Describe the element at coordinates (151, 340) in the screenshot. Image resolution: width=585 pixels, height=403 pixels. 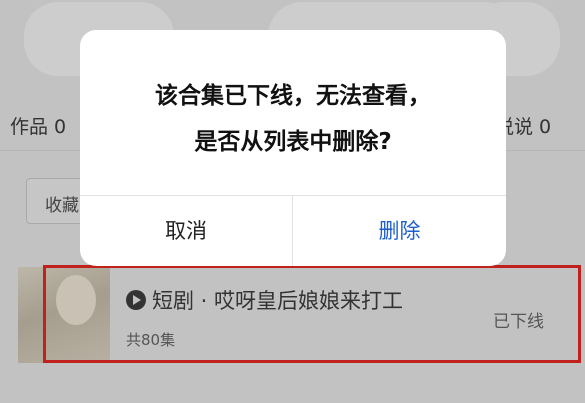
I see `collection-episode-count: 共80集` at that location.